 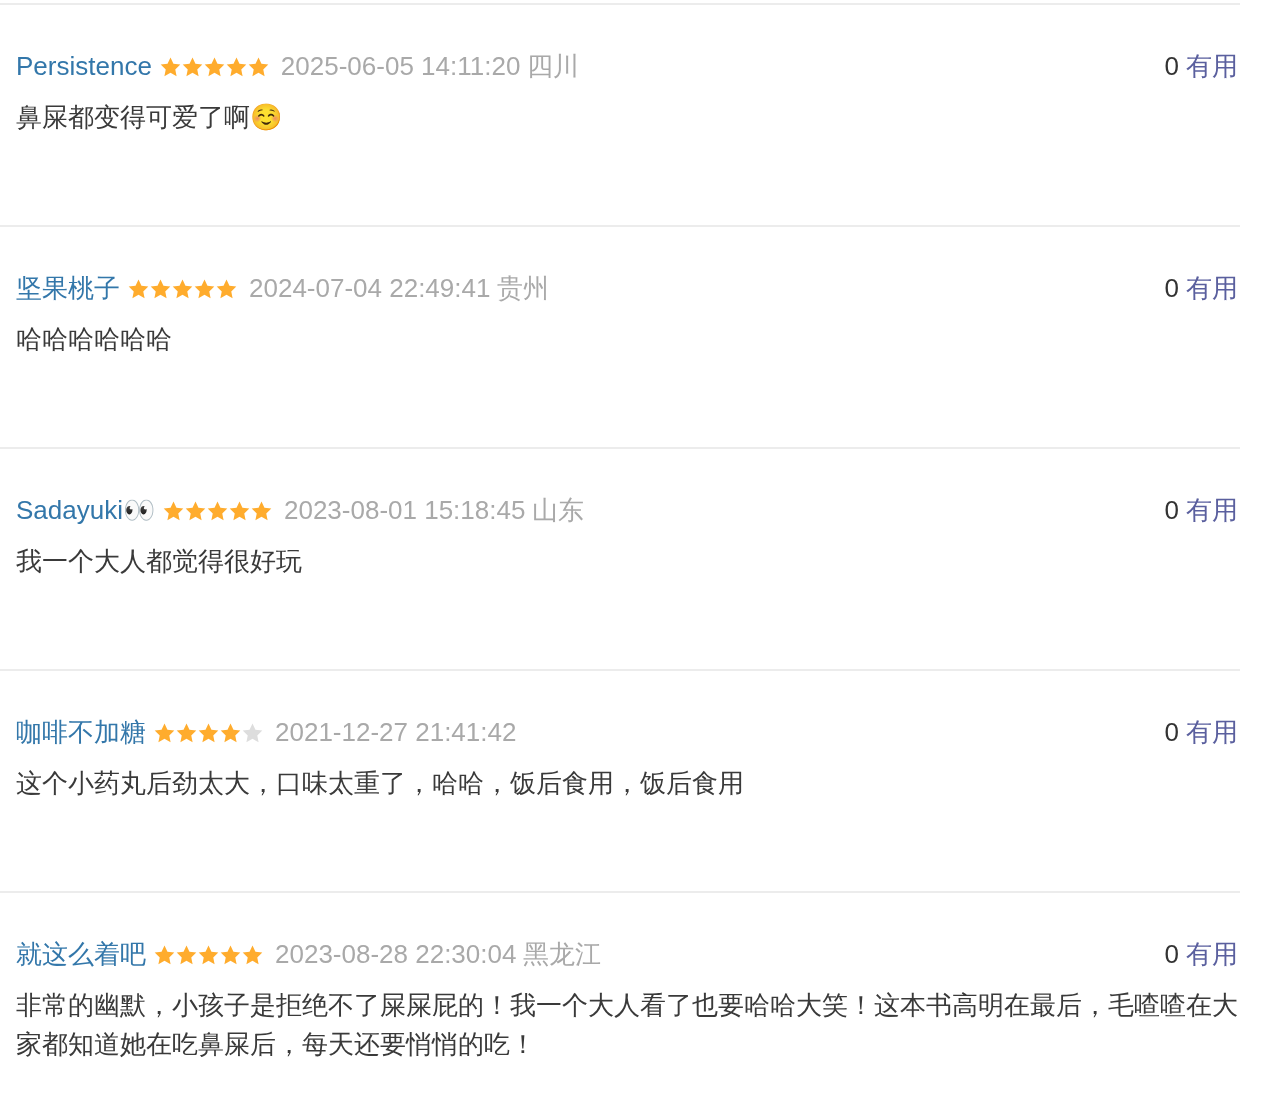 What do you see at coordinates (523, 288) in the screenshot?
I see `review-location: 贵州` at bounding box center [523, 288].